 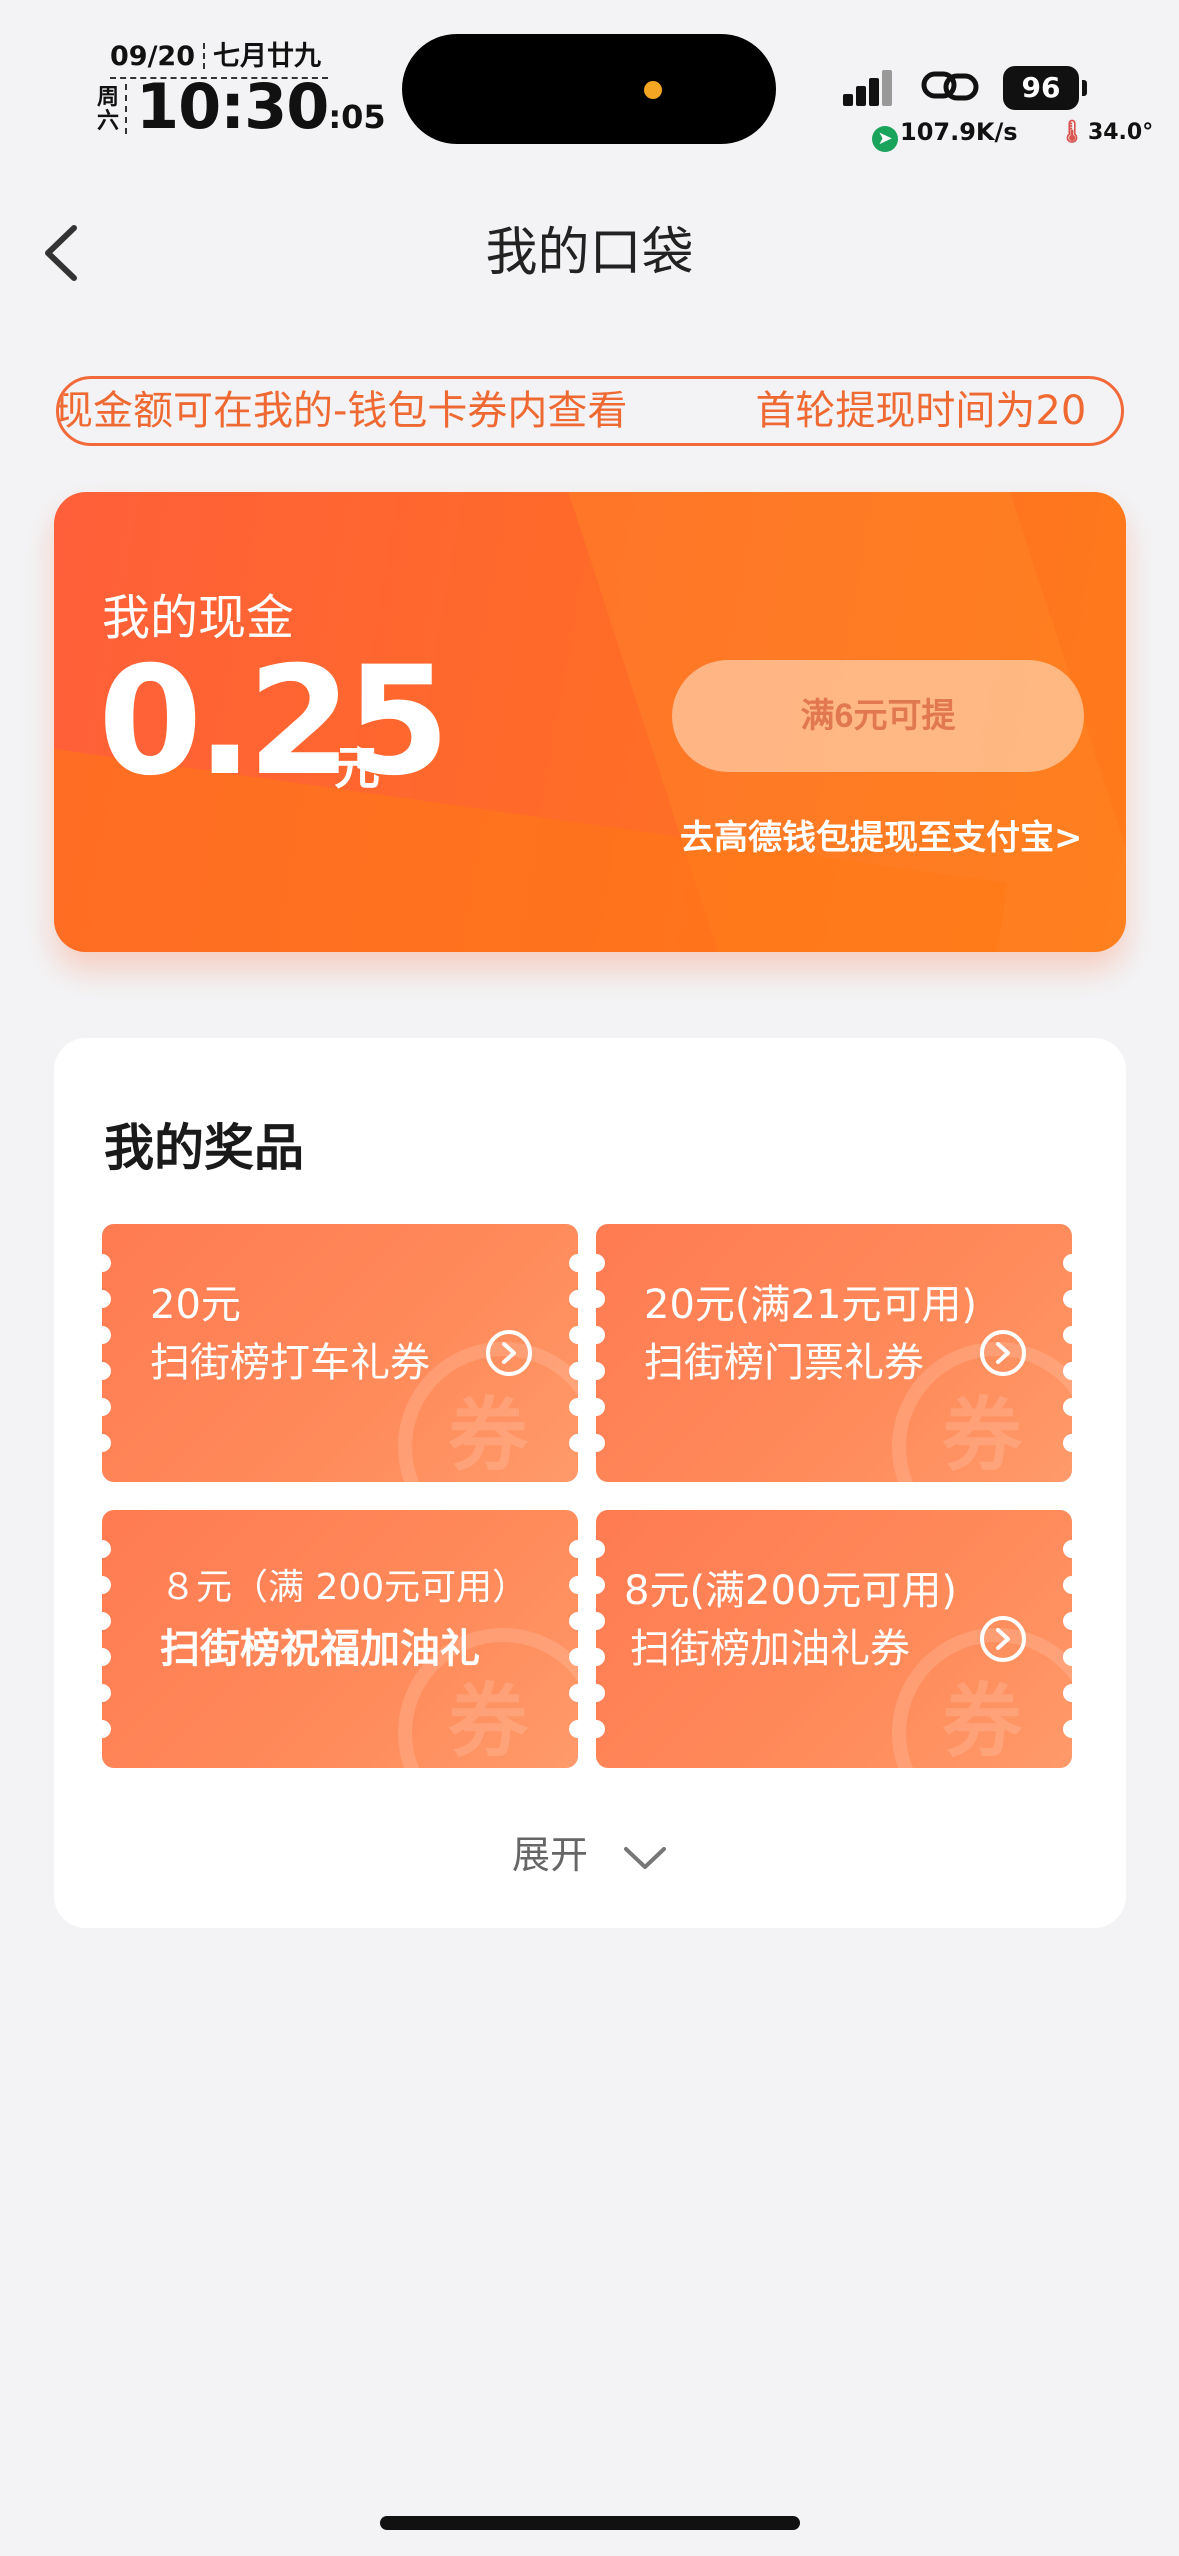 I want to click on status-date-text: 09/20, so click(x=153, y=56).